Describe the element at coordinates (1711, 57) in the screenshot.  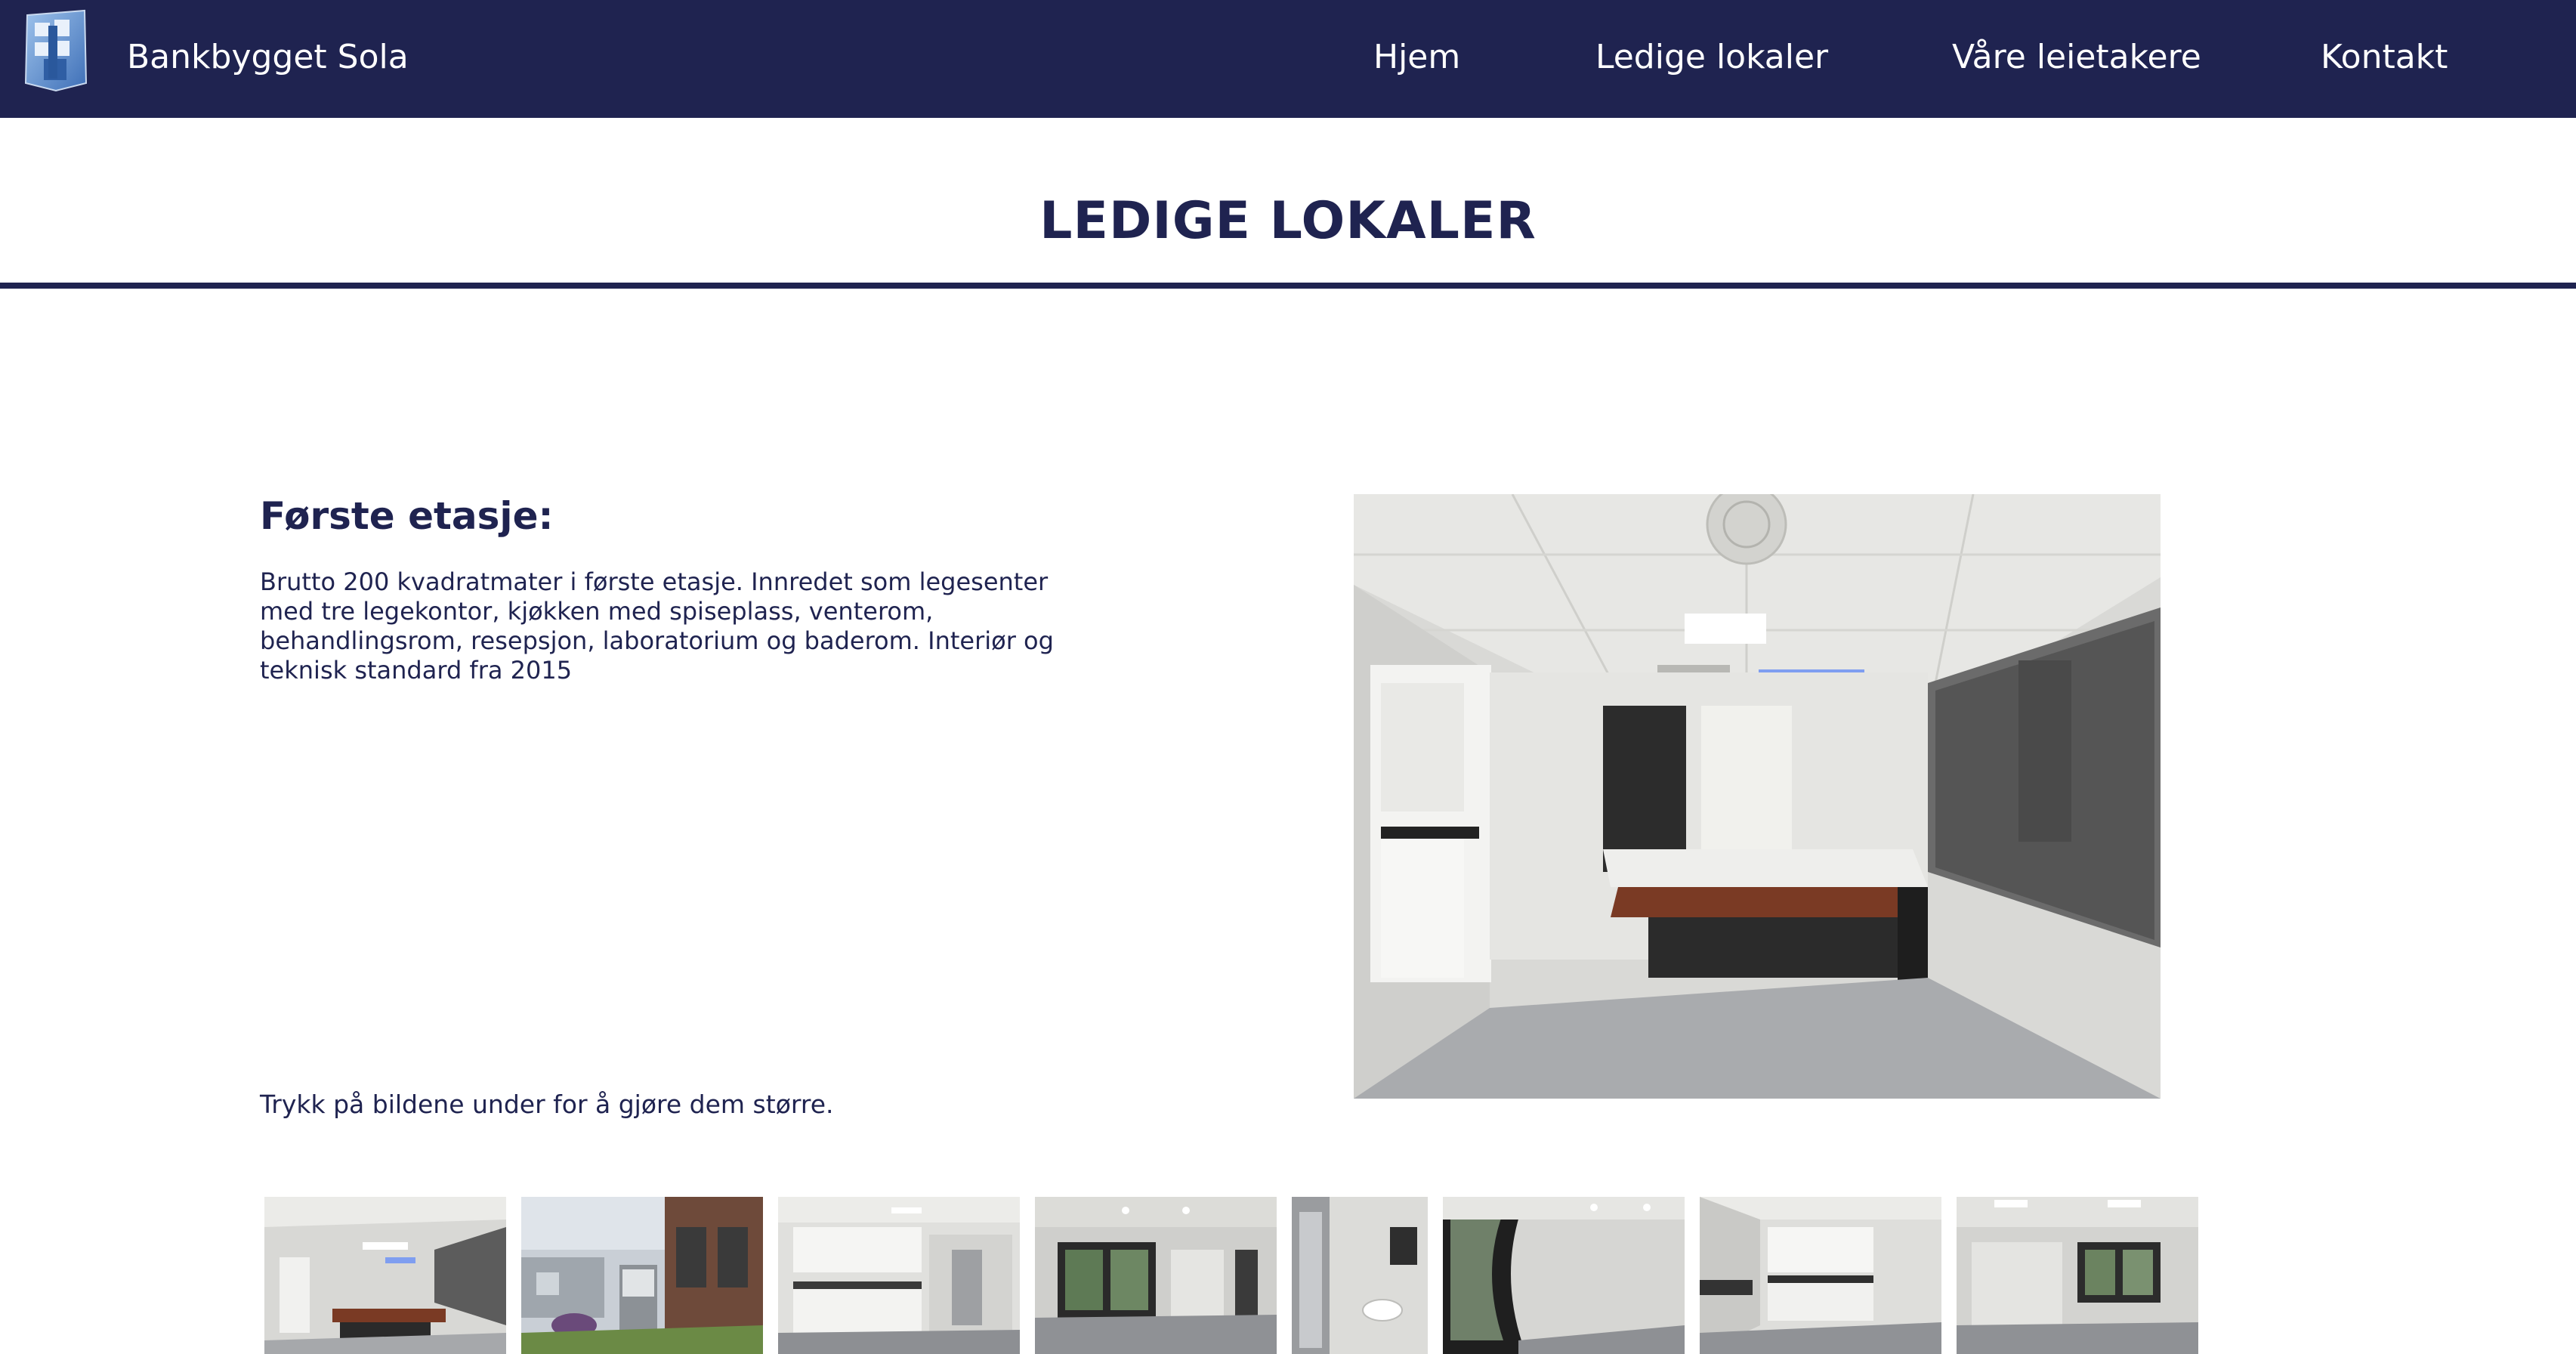
I see `nav-item-ledige-lokaler: Ledige lokaler` at that location.